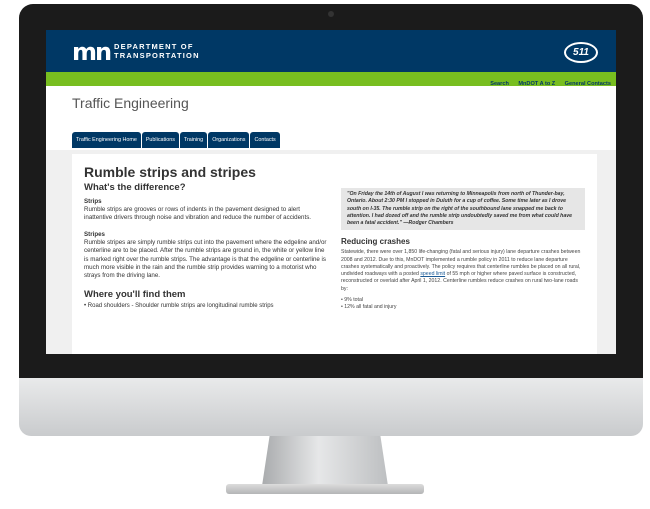 The width and height of the screenshot is (650, 509). I want to click on tab-training: Training, so click(193, 140).